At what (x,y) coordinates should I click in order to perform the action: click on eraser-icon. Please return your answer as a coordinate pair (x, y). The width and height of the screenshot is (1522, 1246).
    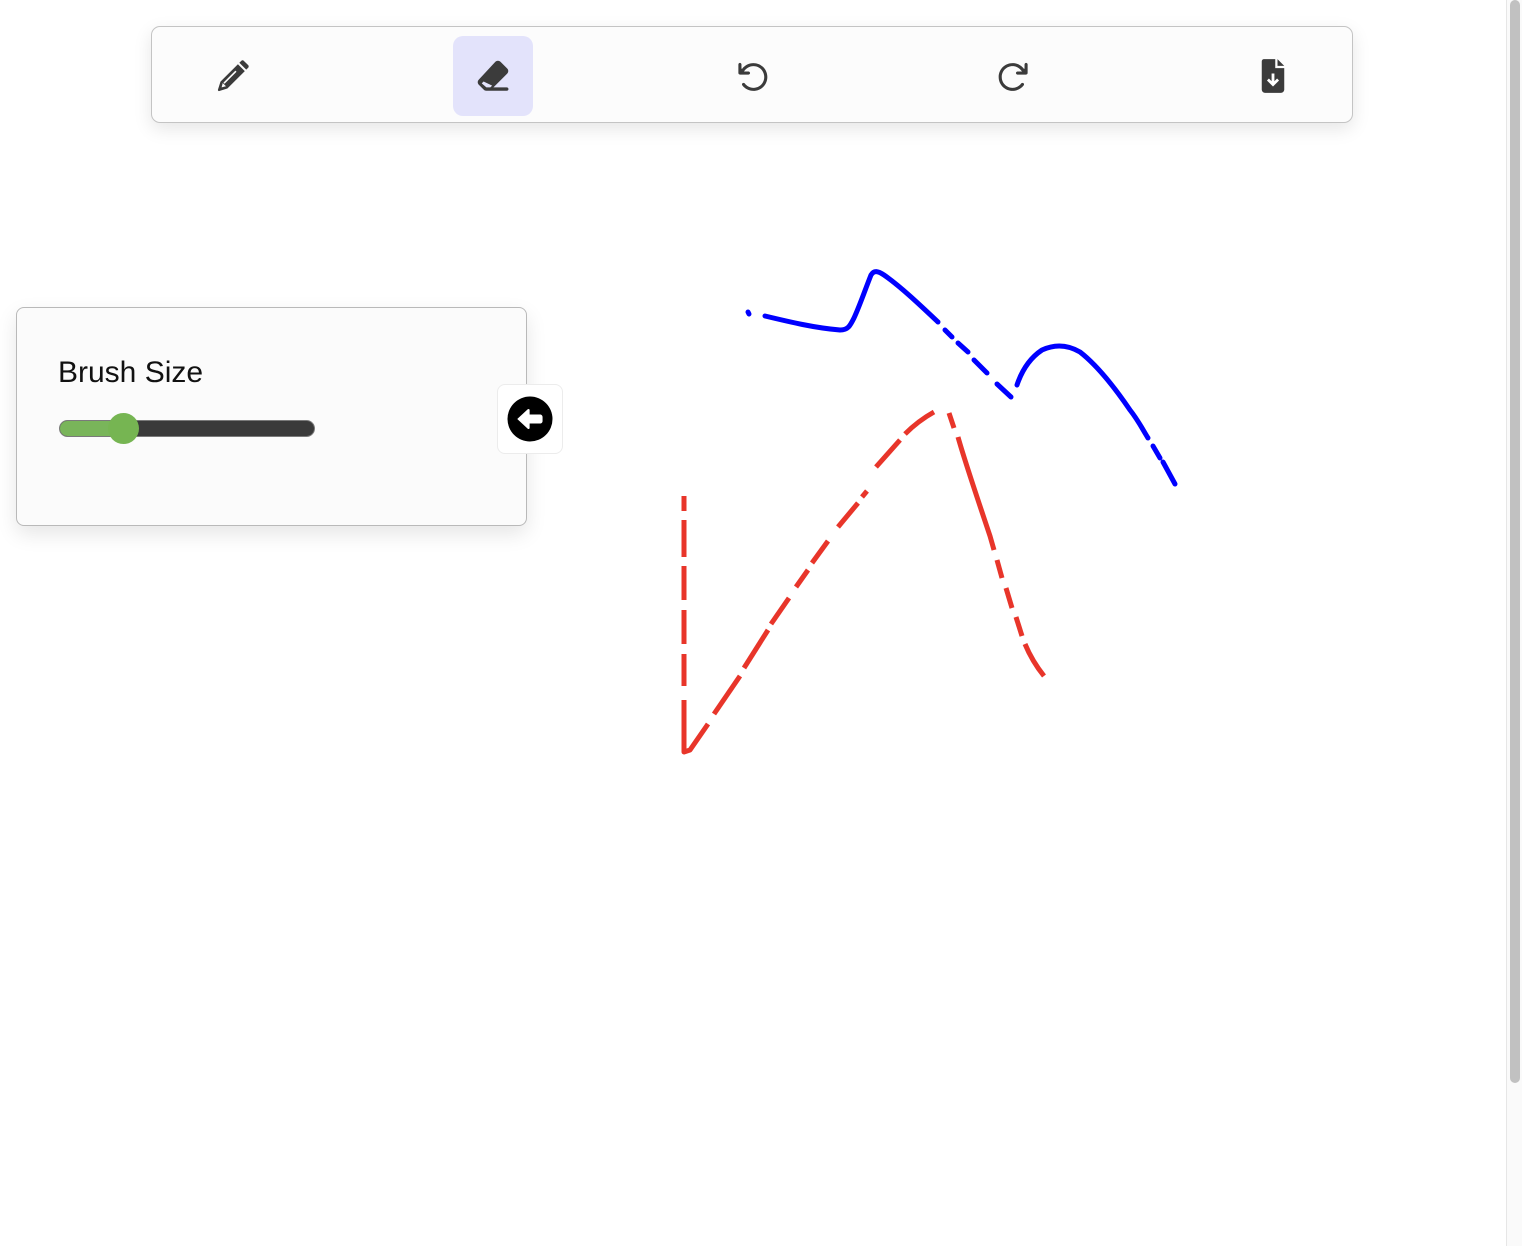
    Looking at the image, I should click on (493, 75).